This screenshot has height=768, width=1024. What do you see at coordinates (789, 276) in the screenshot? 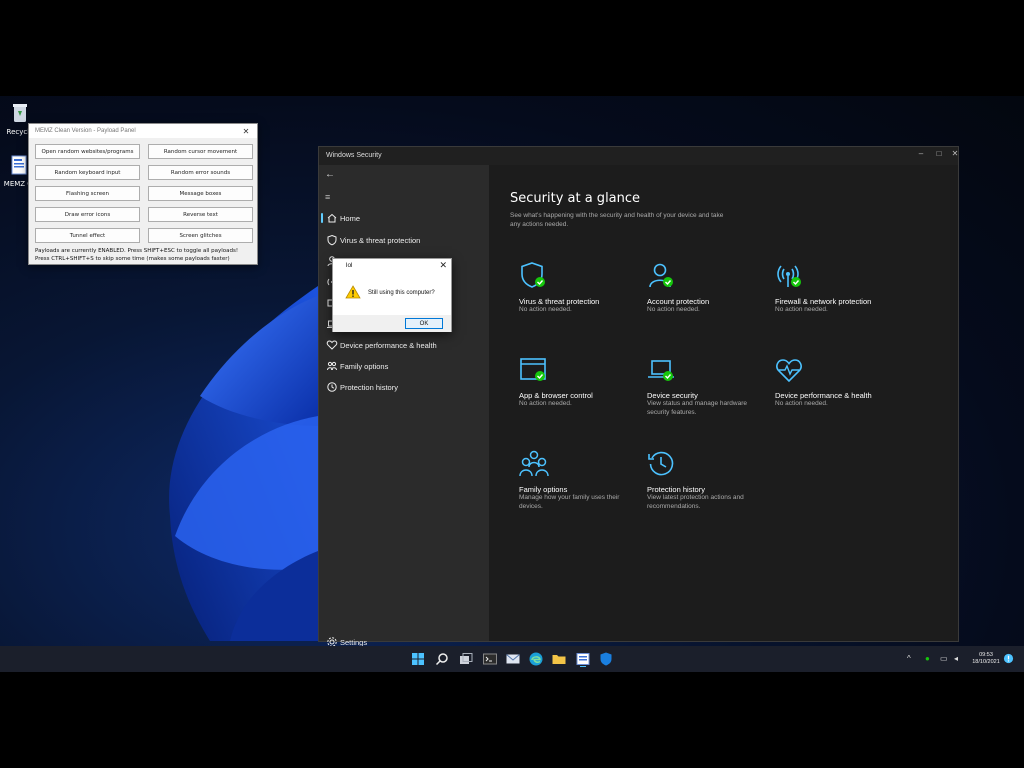
I see `wifi-antenna-icon` at bounding box center [789, 276].